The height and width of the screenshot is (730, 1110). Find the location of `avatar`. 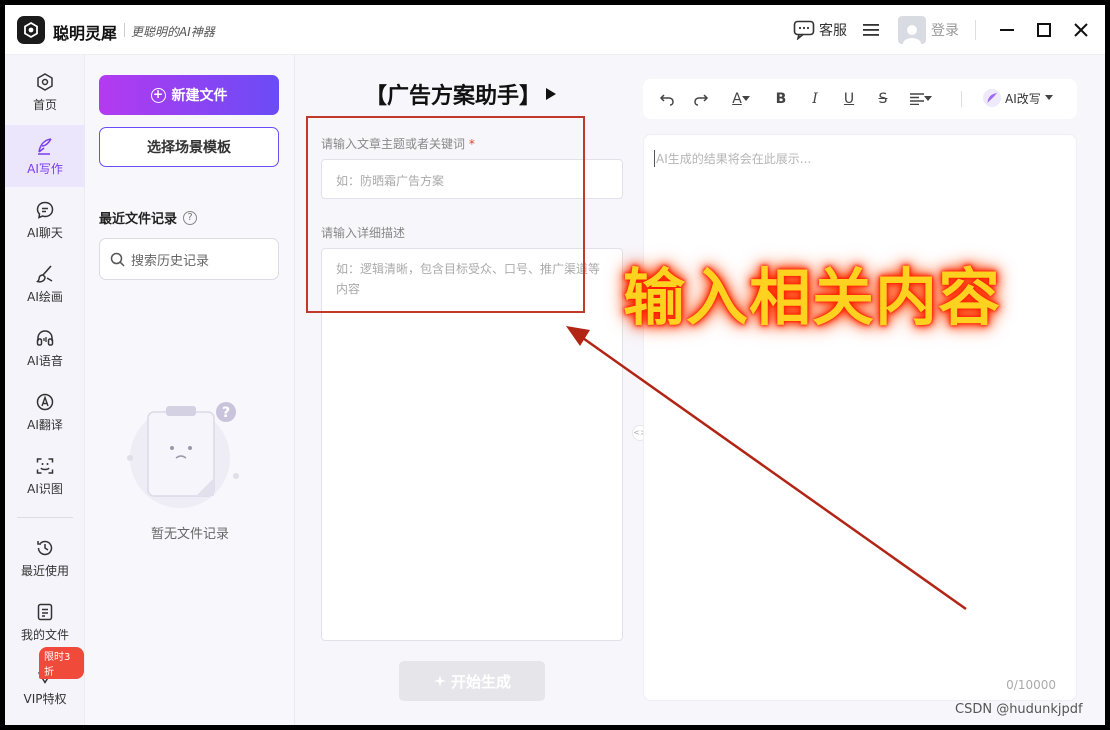

avatar is located at coordinates (912, 30).